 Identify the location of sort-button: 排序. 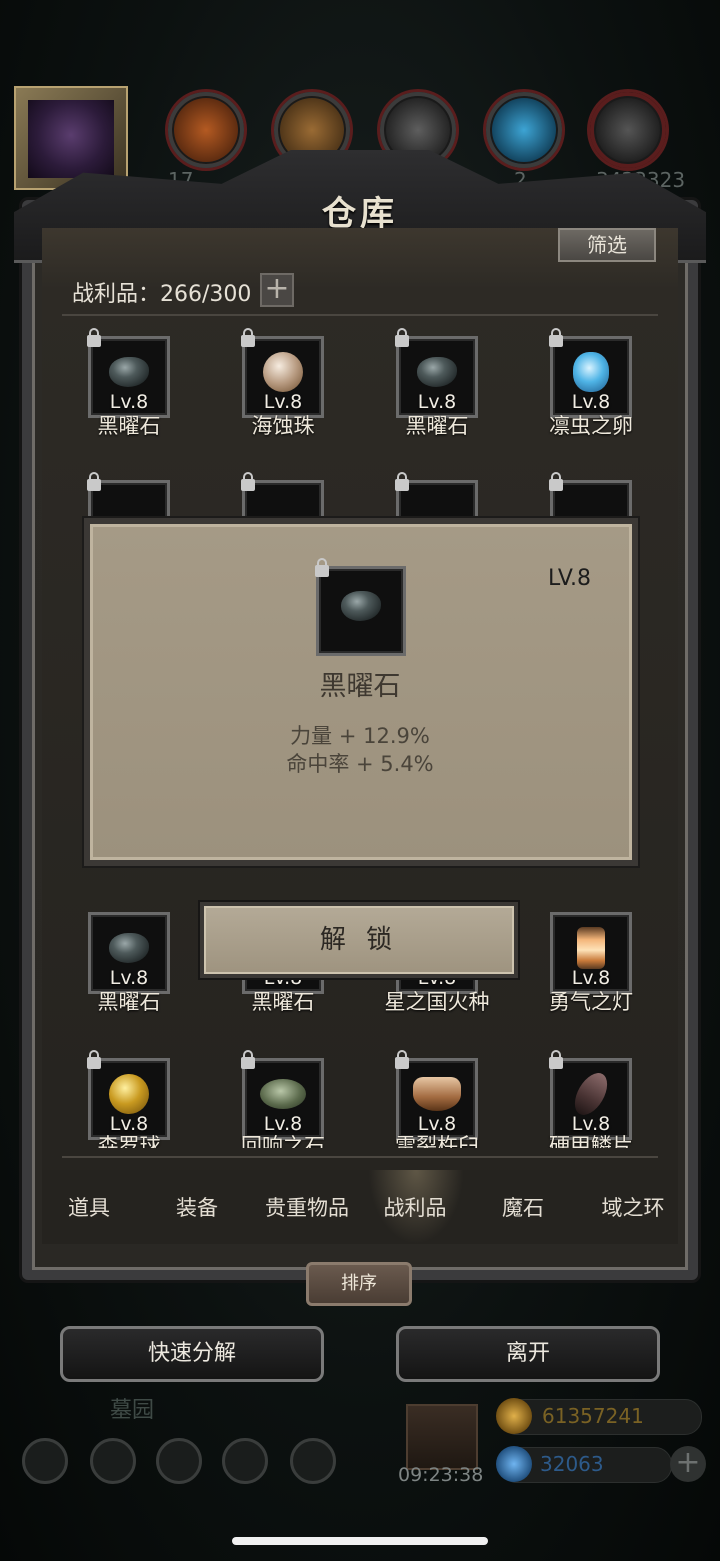
(359, 1284).